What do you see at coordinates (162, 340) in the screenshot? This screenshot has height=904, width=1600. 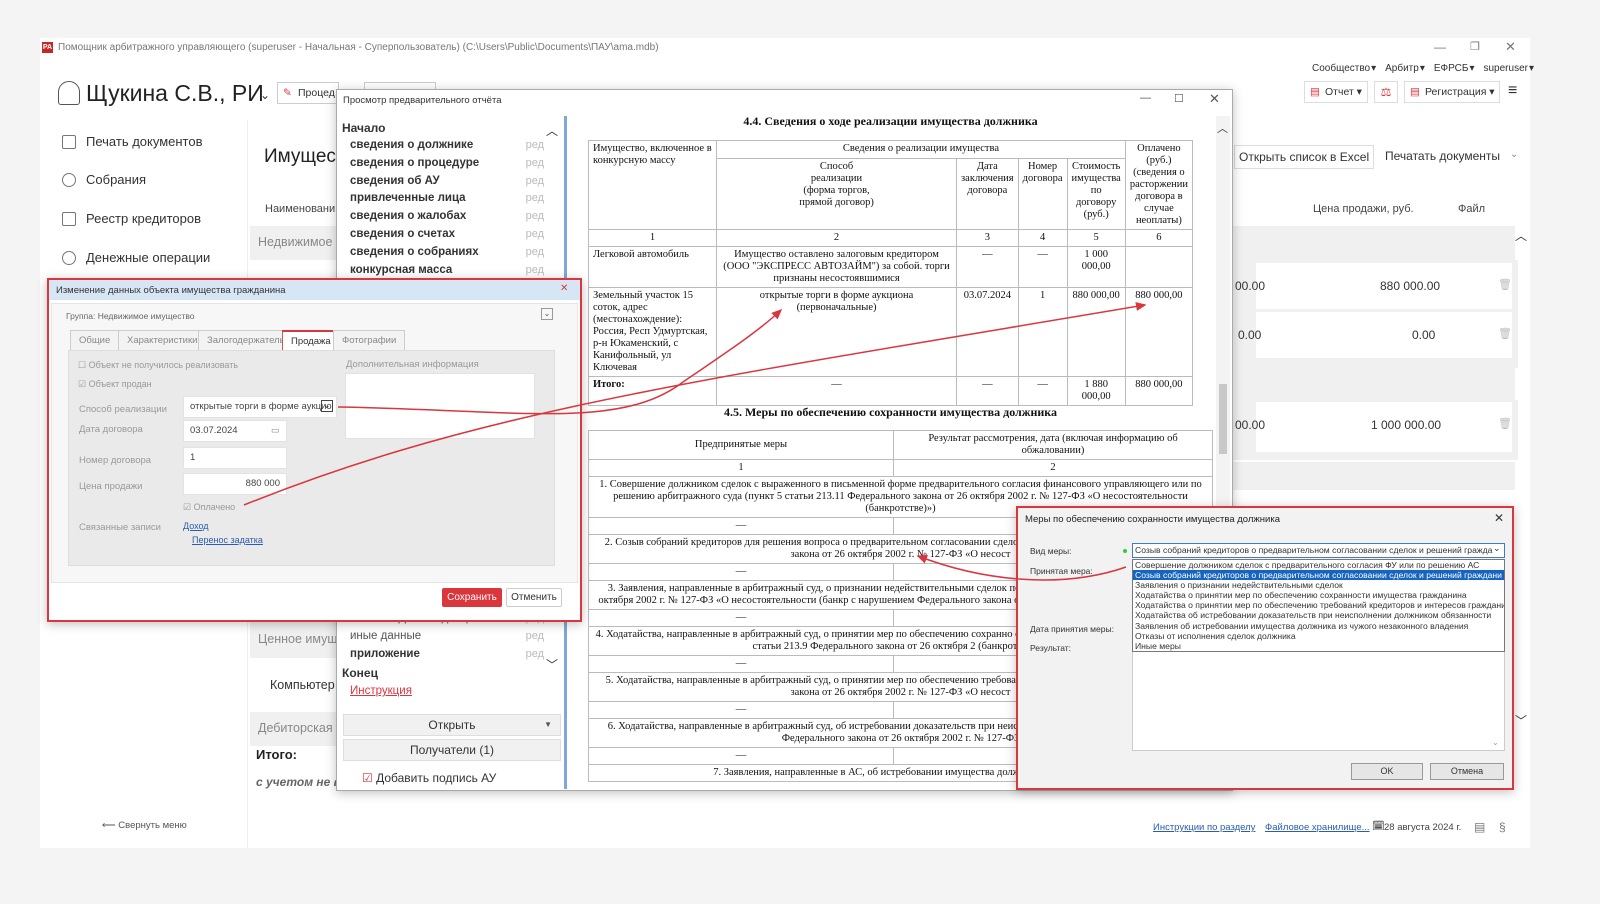 I see `tab-characteristics: Характеристики` at bounding box center [162, 340].